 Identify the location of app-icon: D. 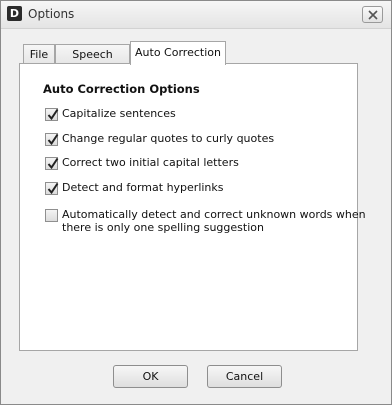
(14, 13).